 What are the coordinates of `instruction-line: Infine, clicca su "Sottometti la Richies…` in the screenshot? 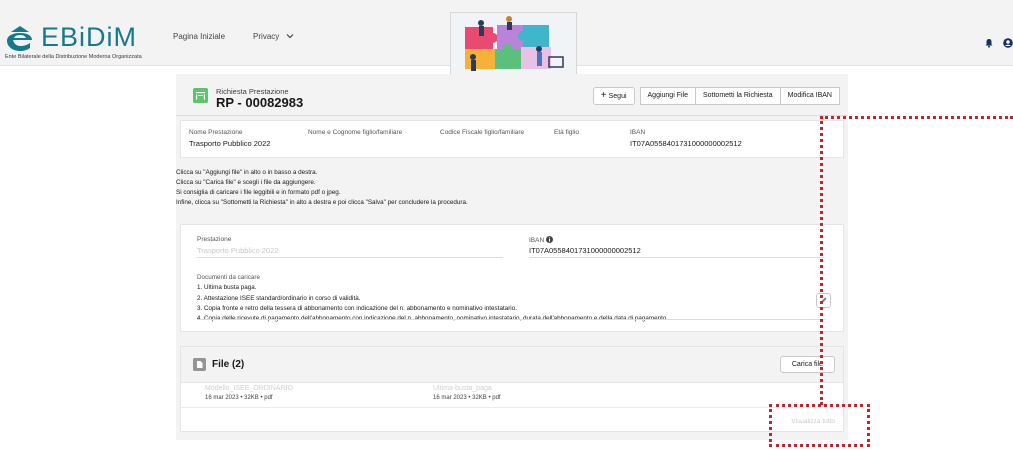 It's located at (322, 202).